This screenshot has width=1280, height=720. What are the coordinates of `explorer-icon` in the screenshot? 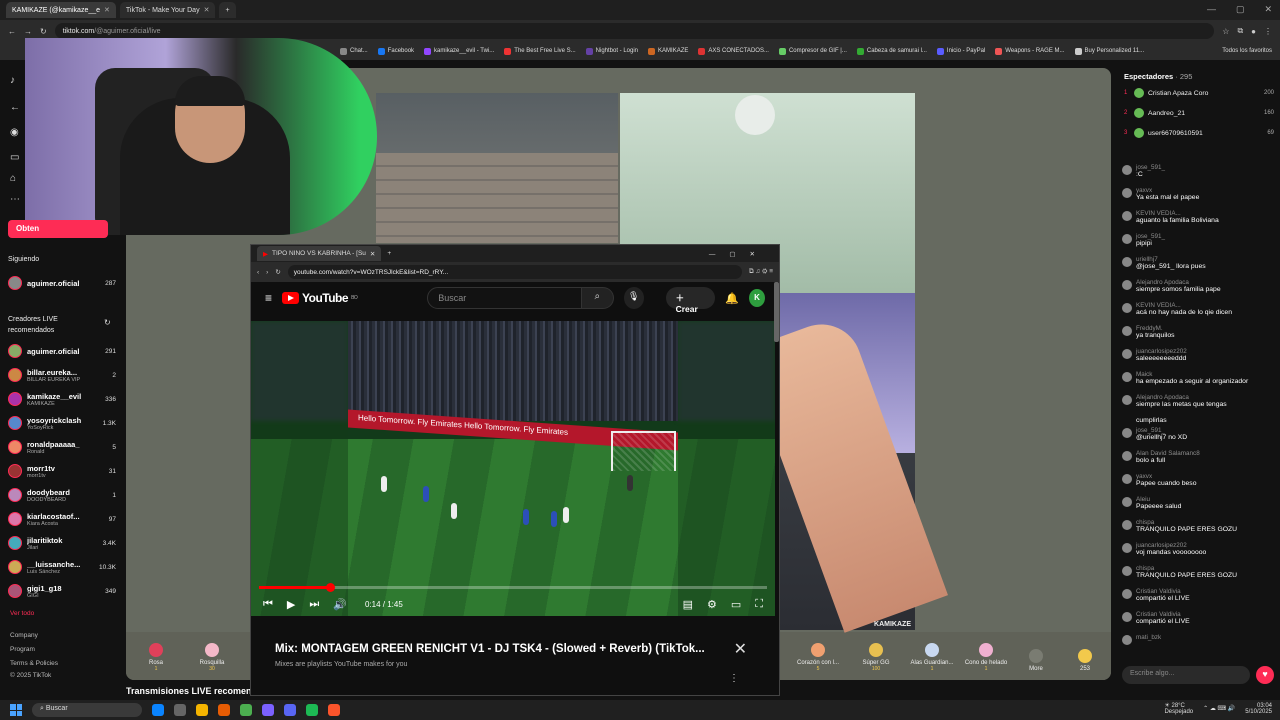 It's located at (202, 710).